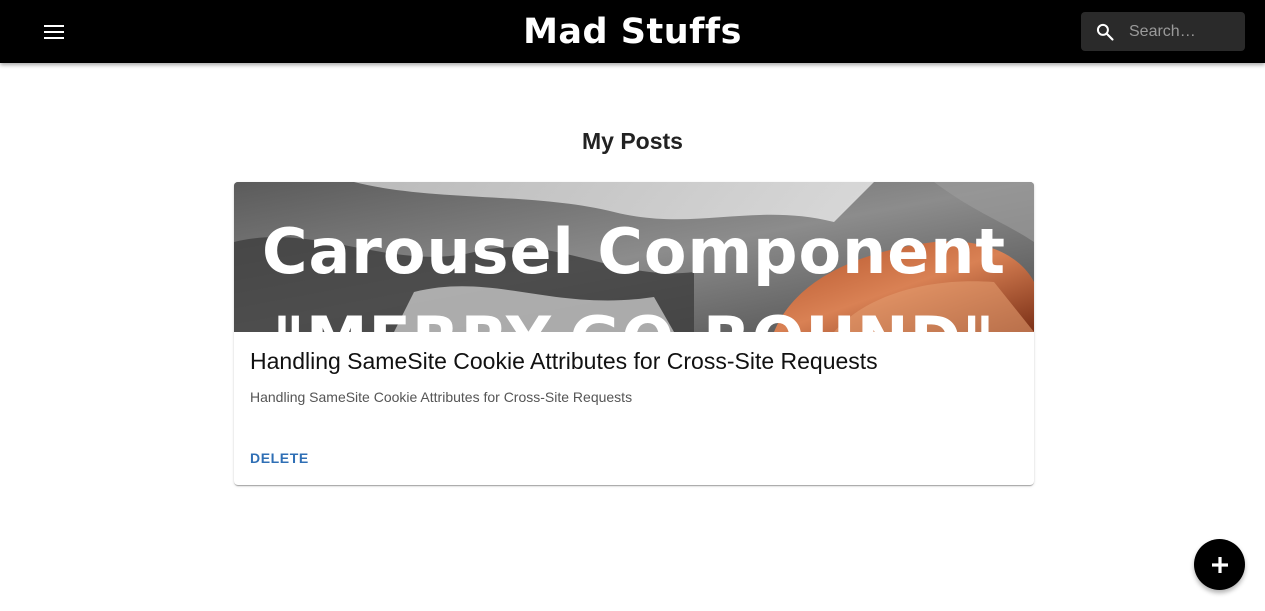 The height and width of the screenshot is (611, 1265). I want to click on menu-button, so click(54, 32).